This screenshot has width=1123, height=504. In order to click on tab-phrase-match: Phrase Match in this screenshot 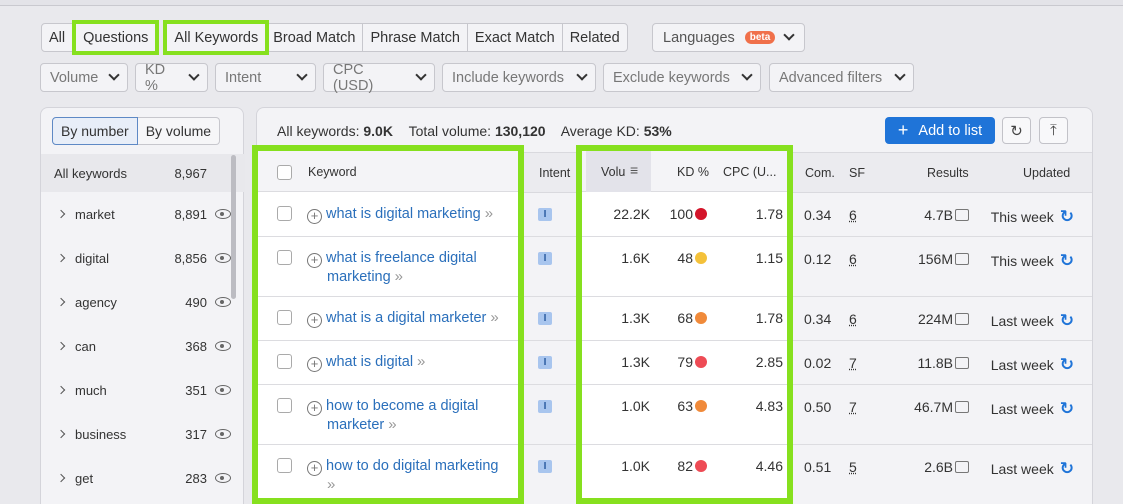, I will do `click(415, 37)`.